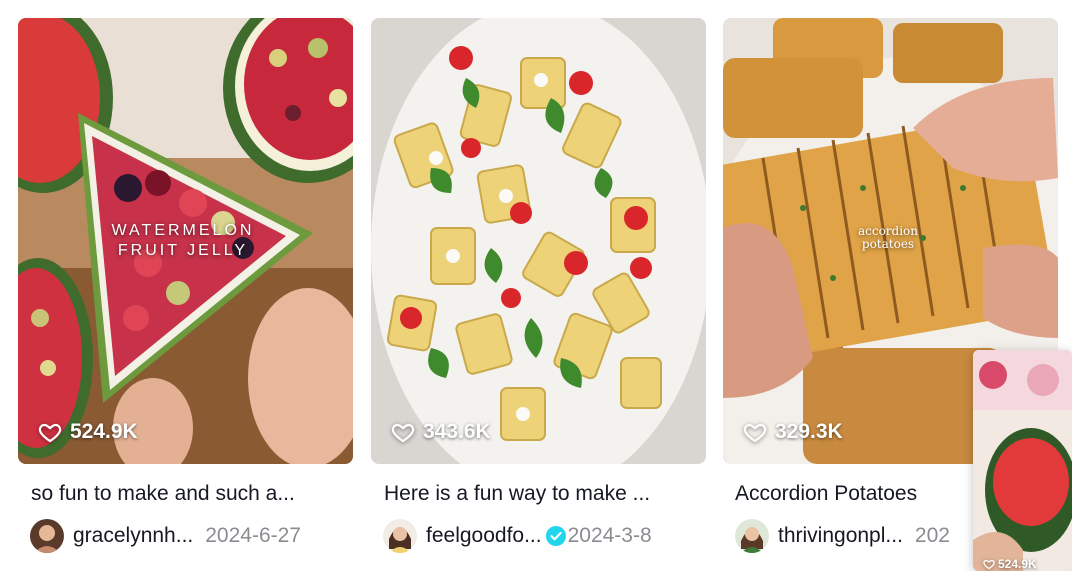 This screenshot has width=1072, height=571. I want to click on overlay-caption-line: potatoes, so click(888, 244).